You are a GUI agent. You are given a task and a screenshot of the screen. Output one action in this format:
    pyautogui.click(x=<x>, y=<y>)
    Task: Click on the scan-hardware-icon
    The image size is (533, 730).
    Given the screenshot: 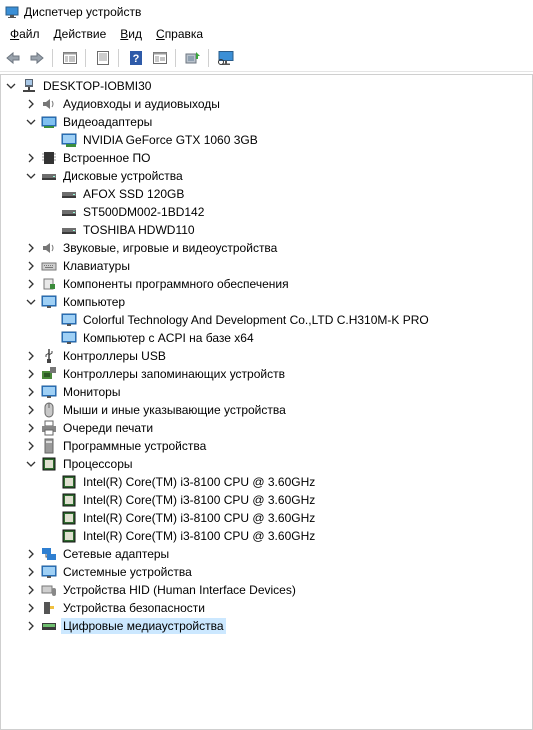 What is the action you would take?
    pyautogui.click(x=226, y=58)
    